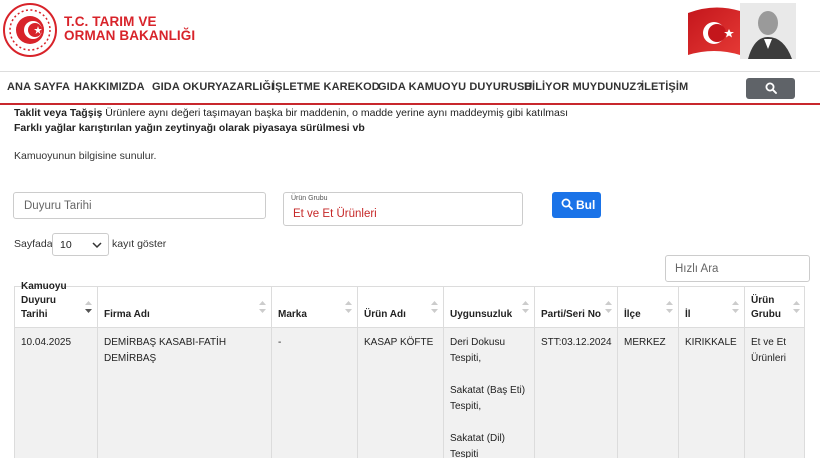  Describe the element at coordinates (742, 31) in the screenshot. I see `flag-ataturk-image` at that location.